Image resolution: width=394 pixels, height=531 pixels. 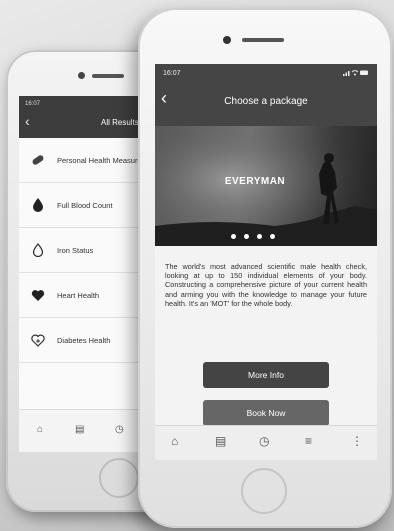 I want to click on more-info-button: More Info, so click(x=266, y=375).